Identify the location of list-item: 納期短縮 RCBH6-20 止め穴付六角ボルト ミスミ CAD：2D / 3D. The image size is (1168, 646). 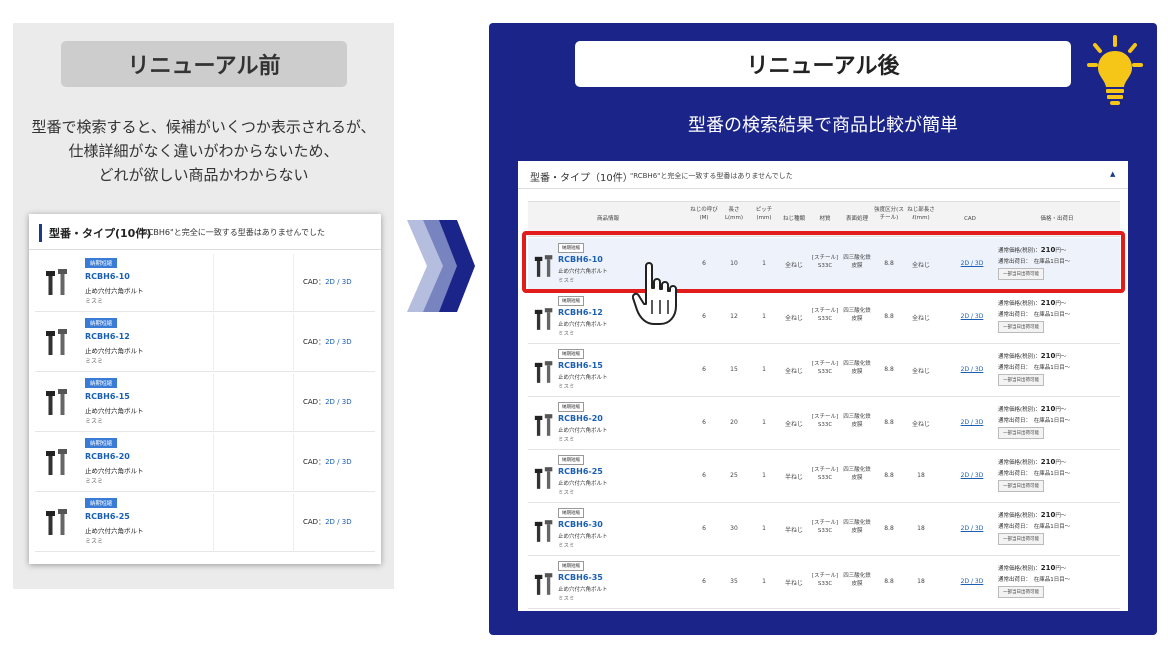
(205, 463).